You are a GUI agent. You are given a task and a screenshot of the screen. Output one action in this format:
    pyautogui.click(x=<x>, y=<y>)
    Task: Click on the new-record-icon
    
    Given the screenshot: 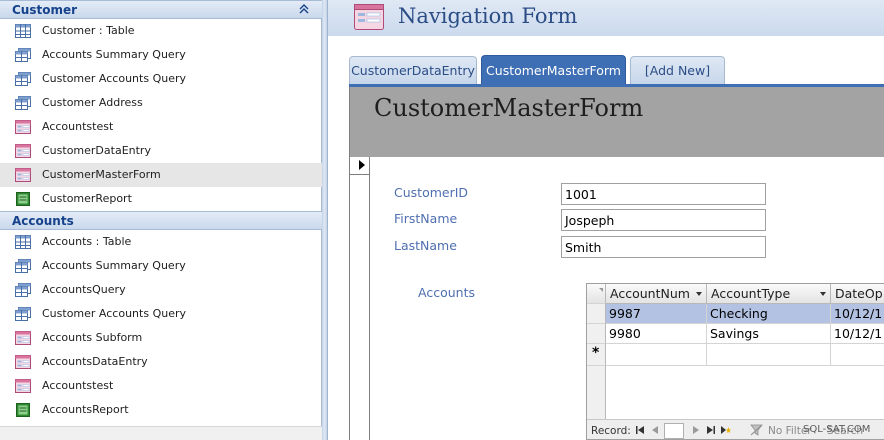 What is the action you would take?
    pyautogui.click(x=726, y=430)
    